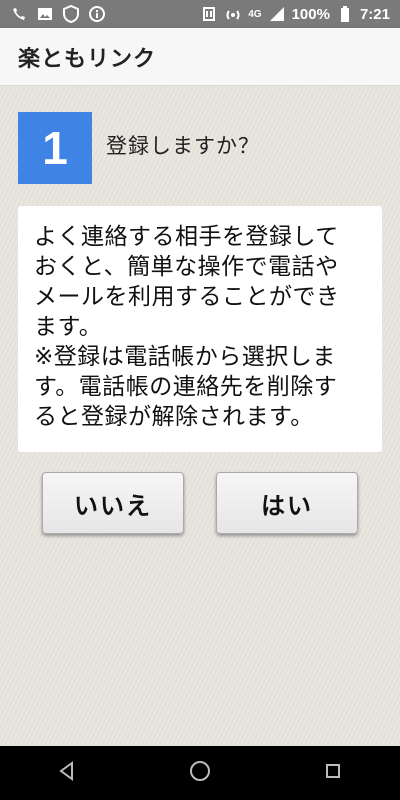 The width and height of the screenshot is (400, 800). Describe the element at coordinates (87, 59) in the screenshot. I see `app-title: 楽ともリンク` at that location.